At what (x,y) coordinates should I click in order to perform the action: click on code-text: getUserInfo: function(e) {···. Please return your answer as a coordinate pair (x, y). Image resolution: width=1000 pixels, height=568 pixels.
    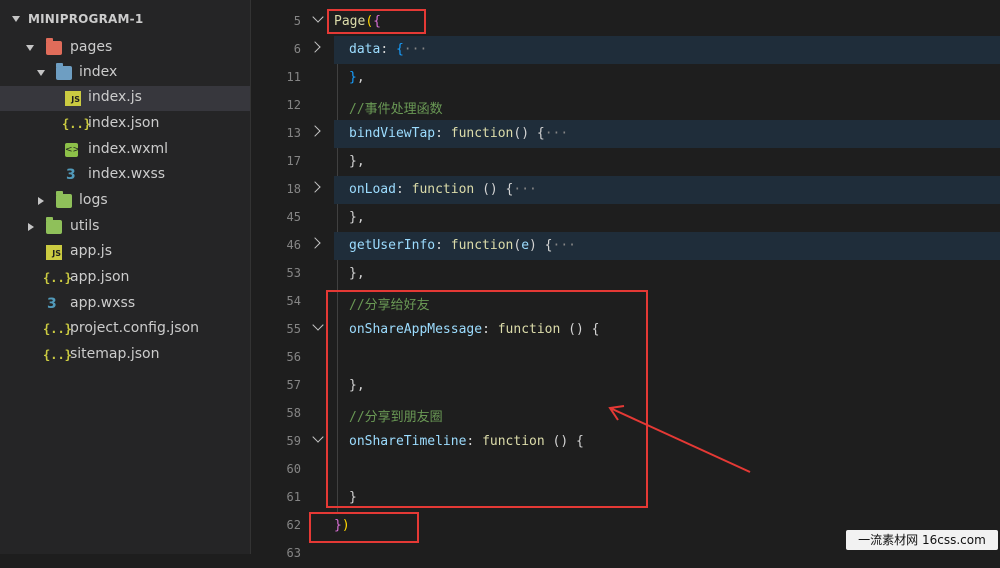
    Looking at the image, I should click on (462, 245).